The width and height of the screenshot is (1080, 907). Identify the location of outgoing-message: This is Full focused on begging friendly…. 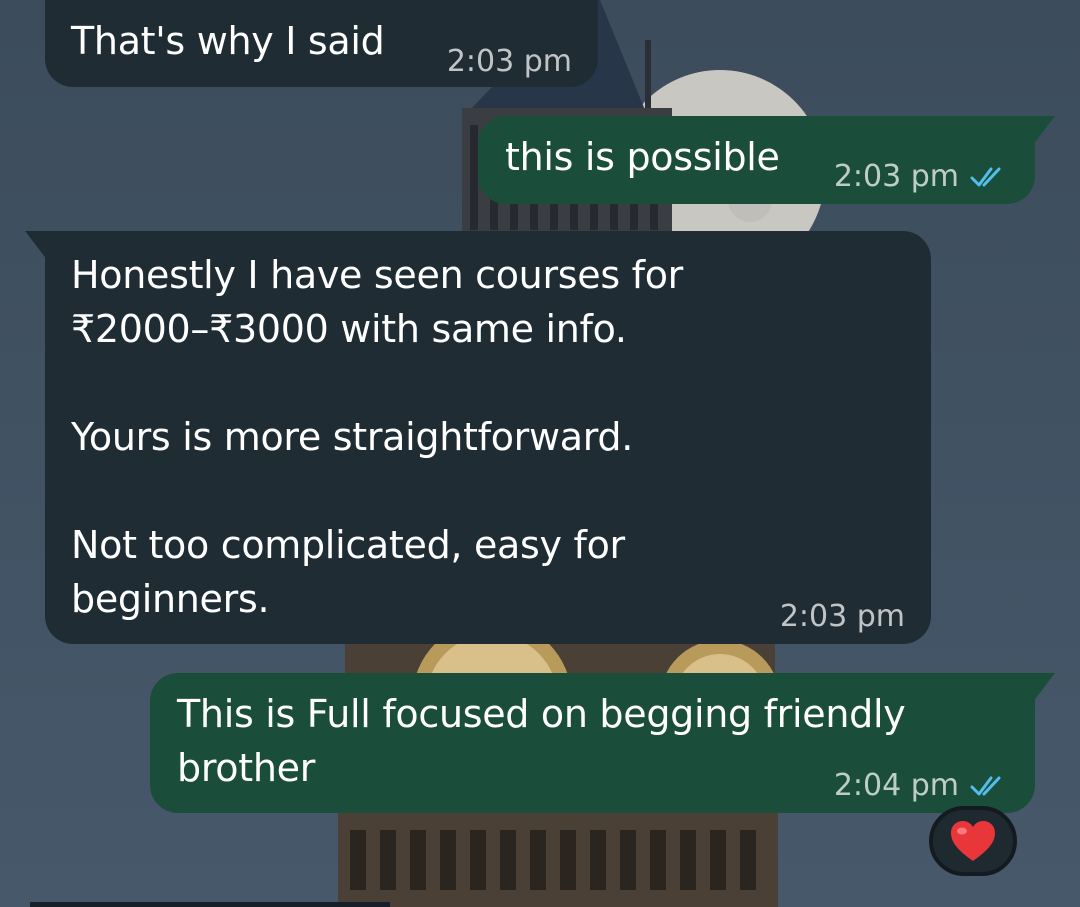
(602, 743).